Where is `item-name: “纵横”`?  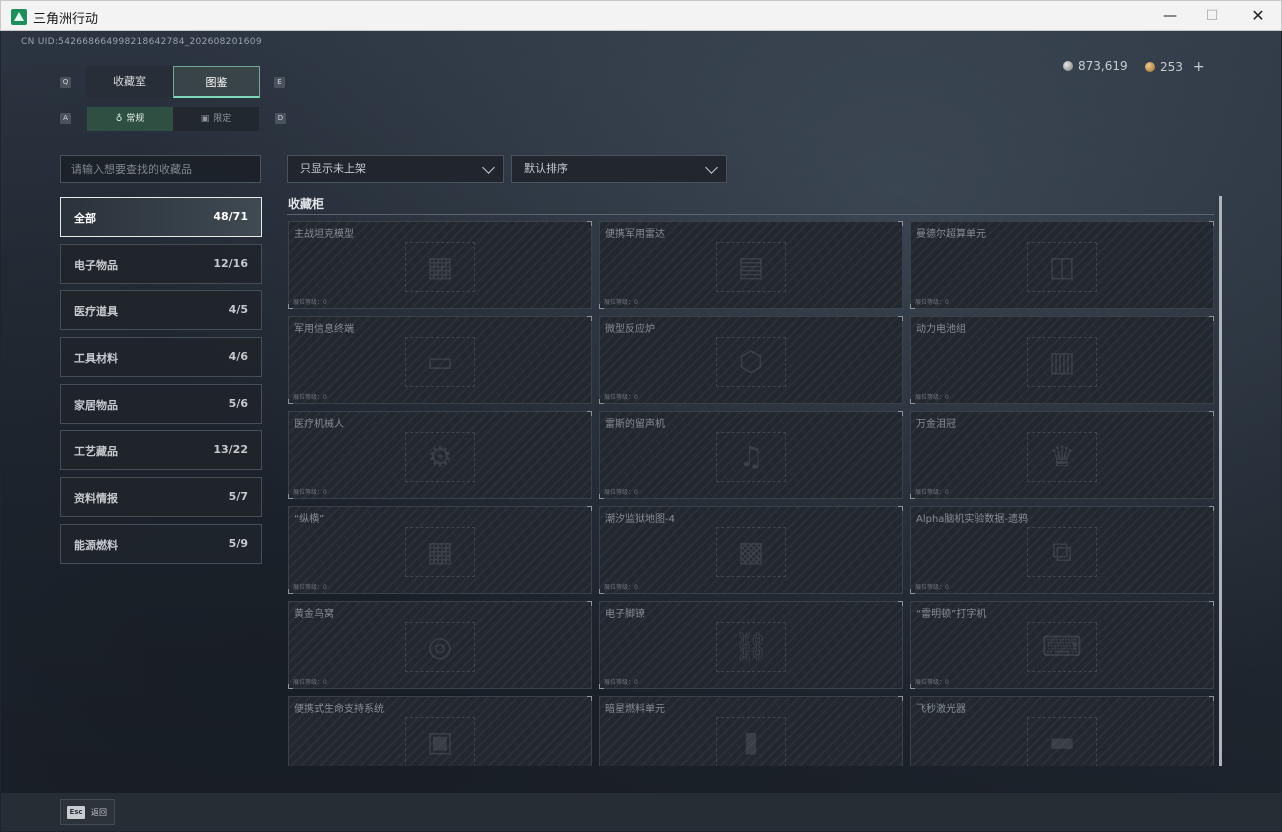
item-name: “纵横” is located at coordinates (309, 519).